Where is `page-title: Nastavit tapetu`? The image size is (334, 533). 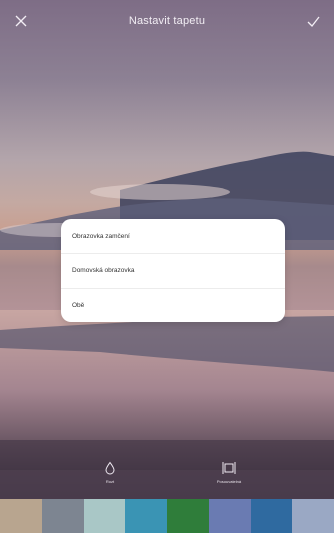
page-title: Nastavit tapetu is located at coordinates (167, 21).